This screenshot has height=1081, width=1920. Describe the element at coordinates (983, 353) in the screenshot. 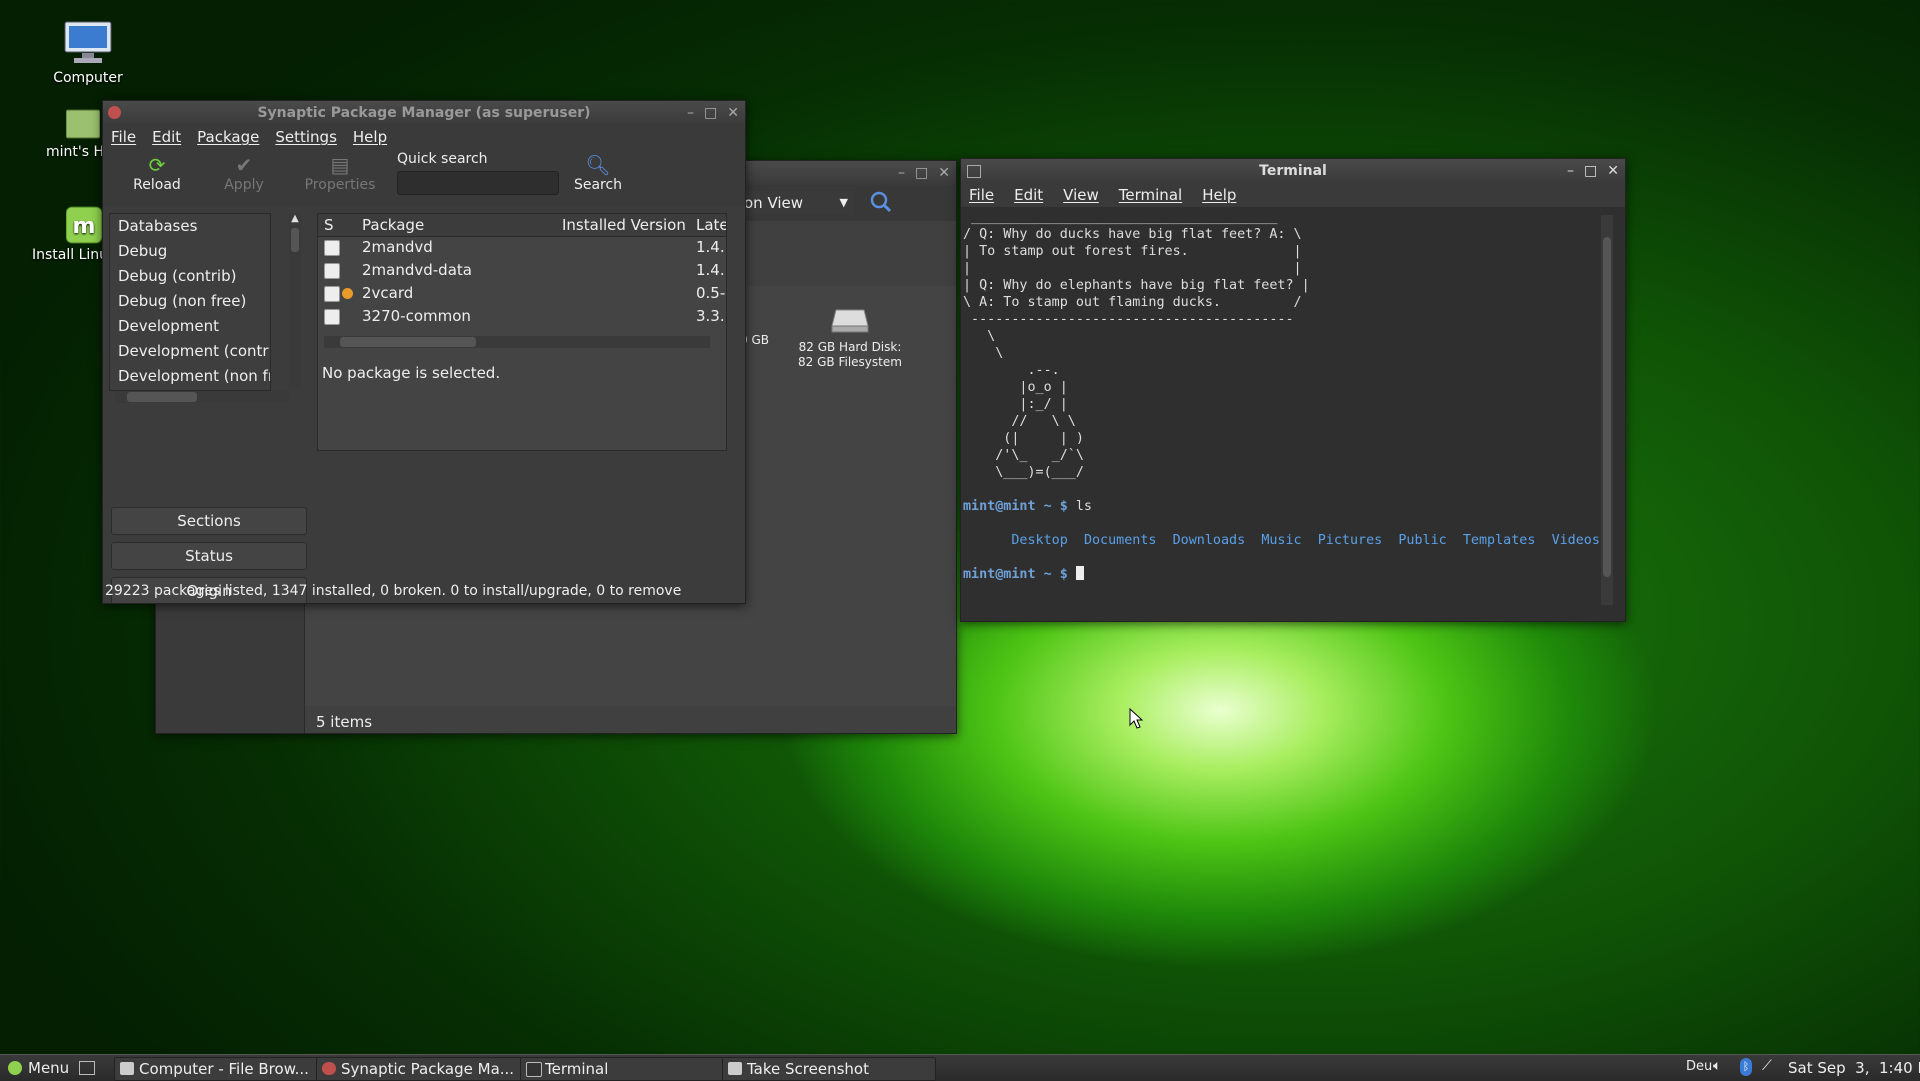

I see `cowsay-line: \` at that location.